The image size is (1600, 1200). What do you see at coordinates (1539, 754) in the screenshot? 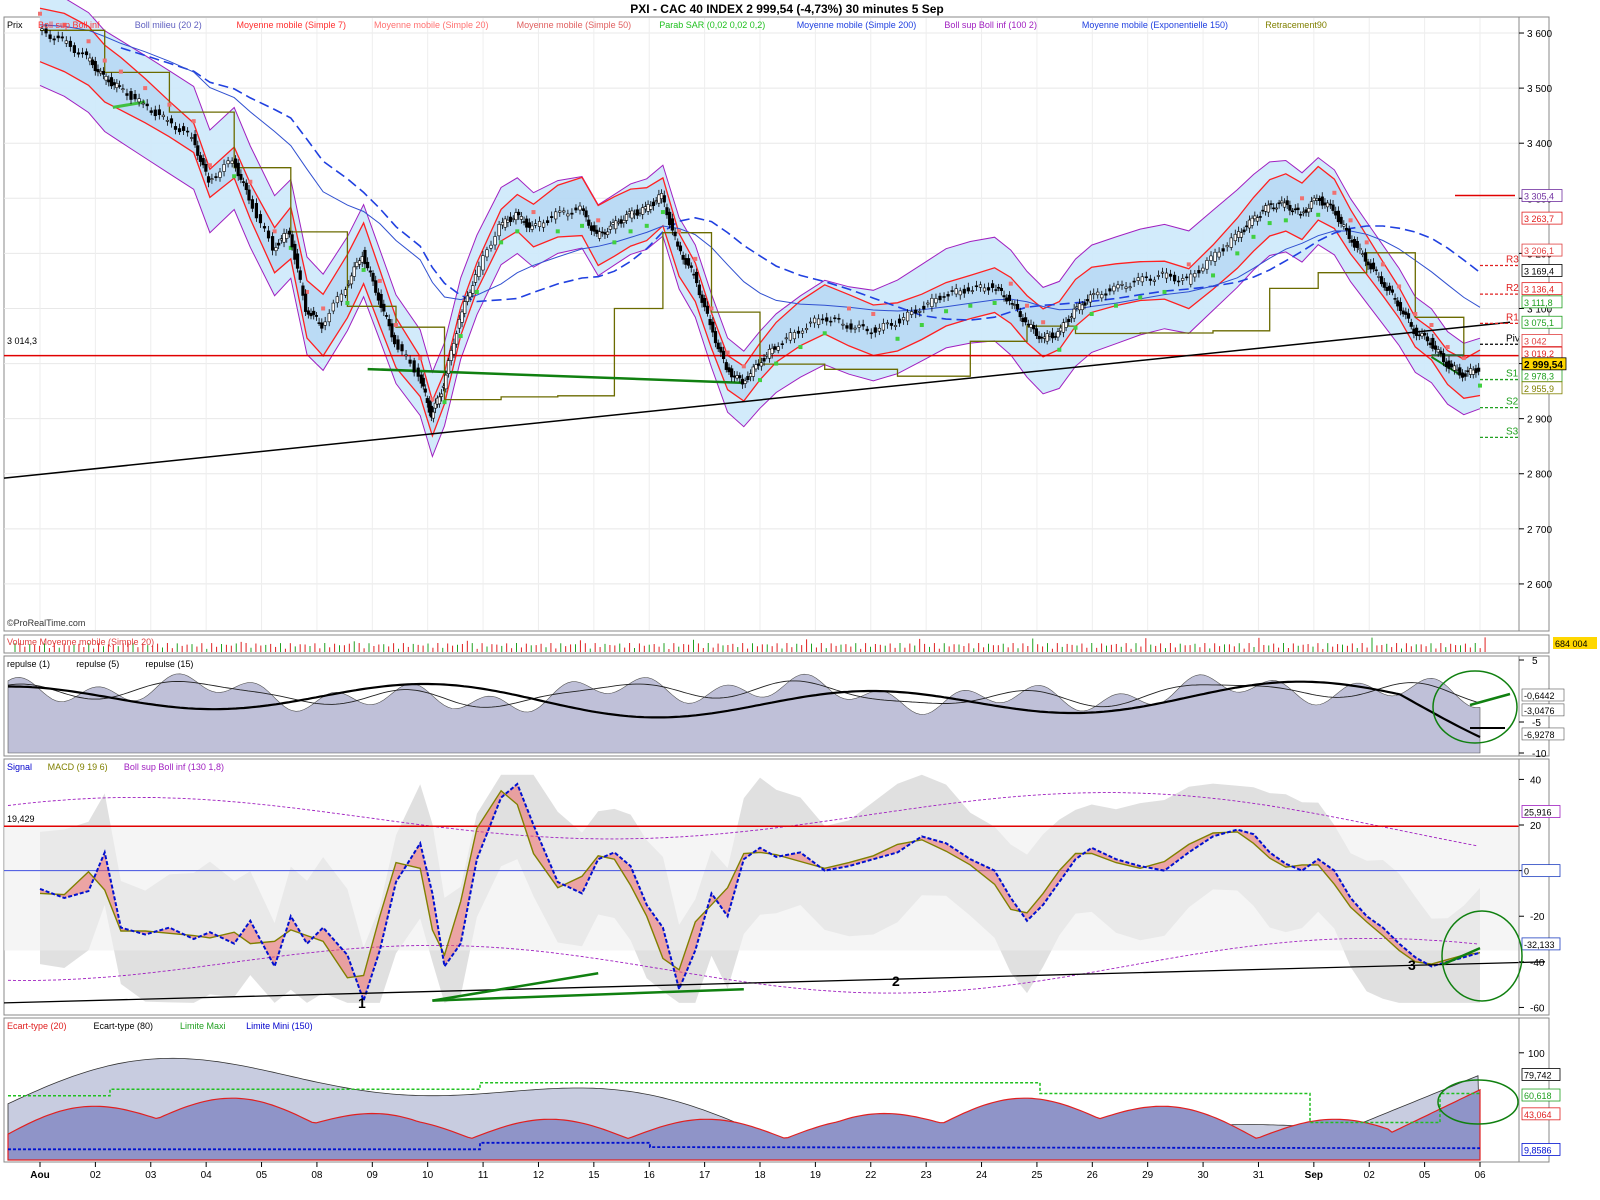
I see `repulse-tick-label: -10` at bounding box center [1539, 754].